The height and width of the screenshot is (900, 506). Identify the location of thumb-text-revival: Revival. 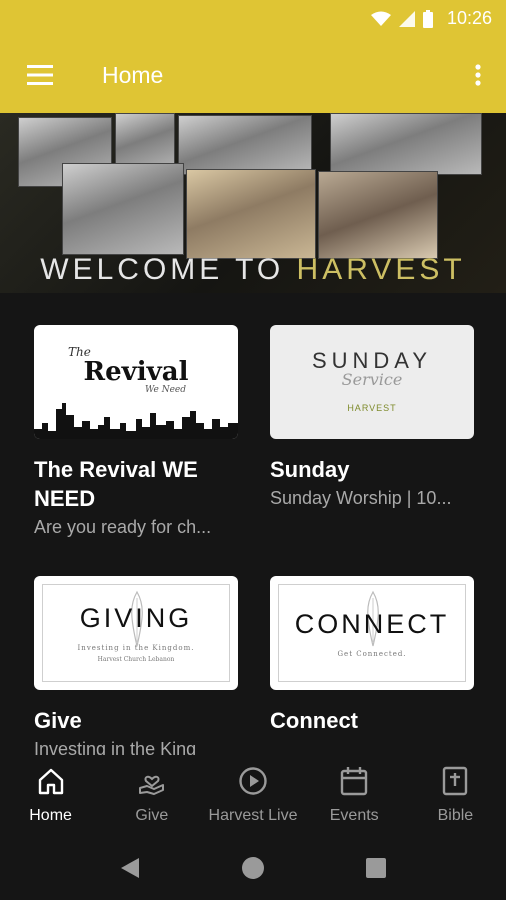
(136, 372).